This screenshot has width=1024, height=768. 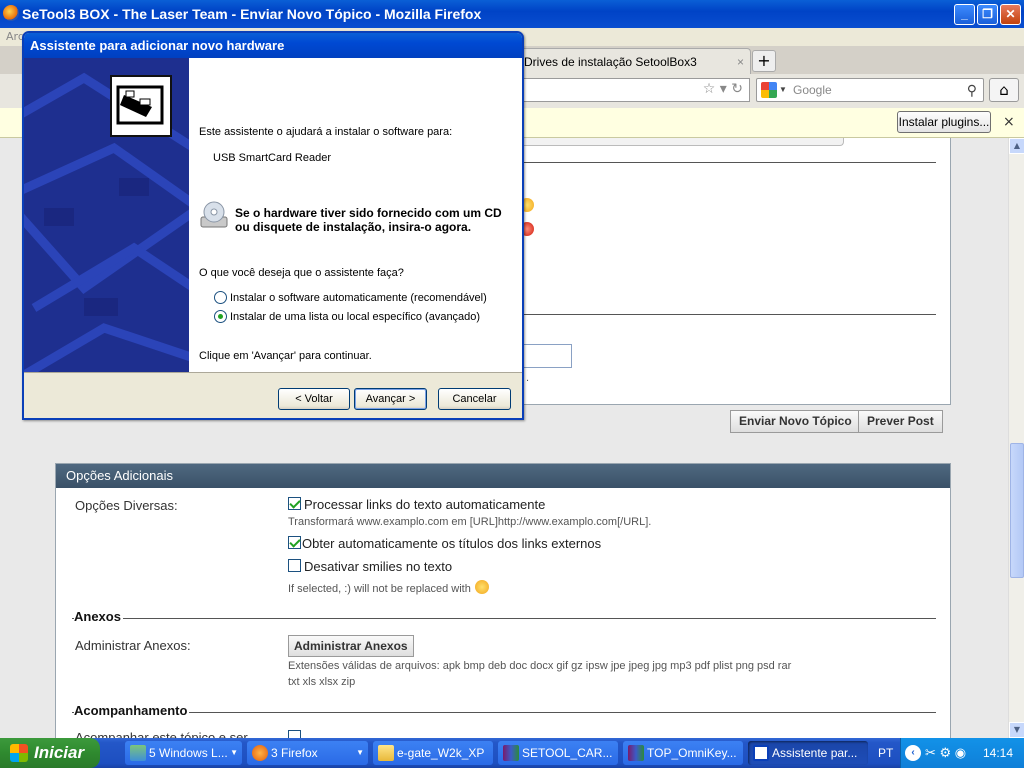 I want to click on language-indicator: PT, so click(x=885, y=753).